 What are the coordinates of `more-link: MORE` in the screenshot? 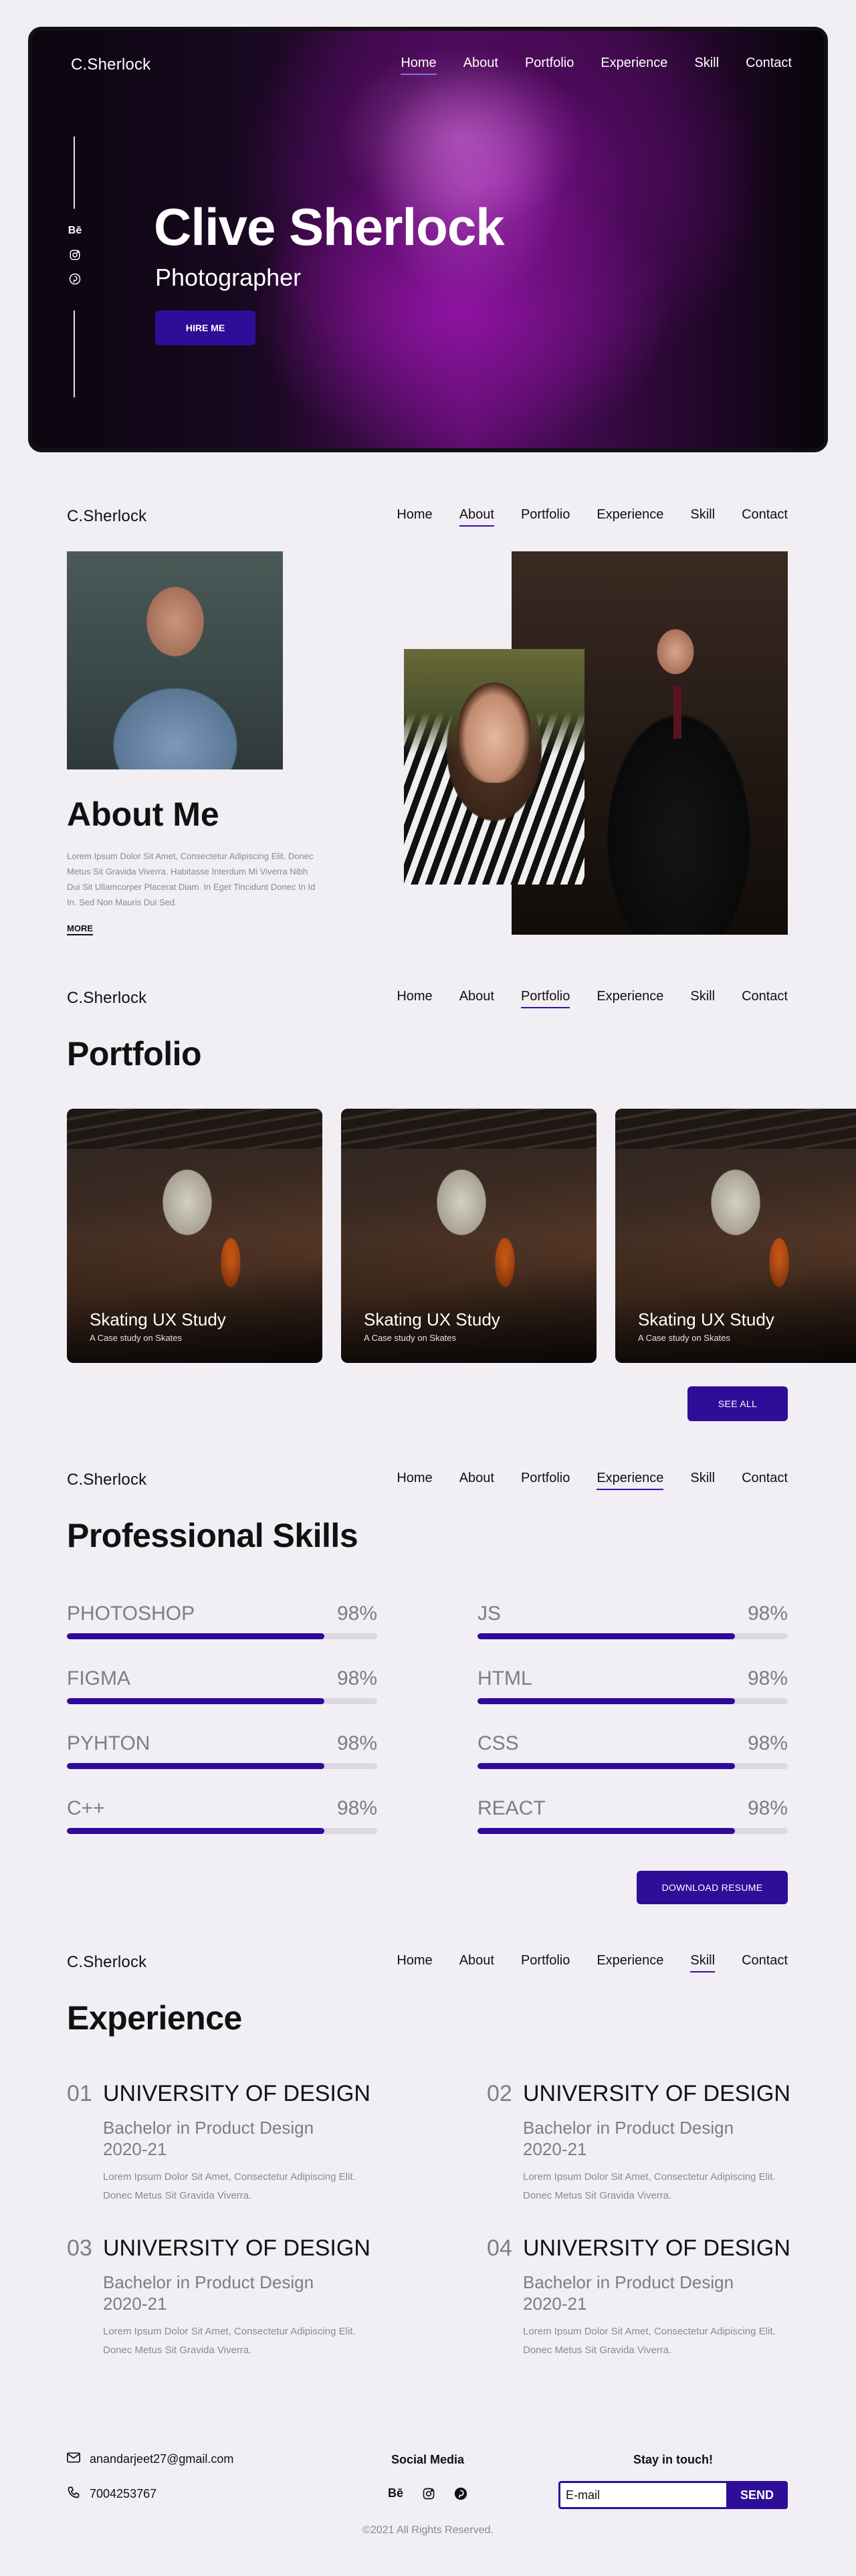 It's located at (80, 929).